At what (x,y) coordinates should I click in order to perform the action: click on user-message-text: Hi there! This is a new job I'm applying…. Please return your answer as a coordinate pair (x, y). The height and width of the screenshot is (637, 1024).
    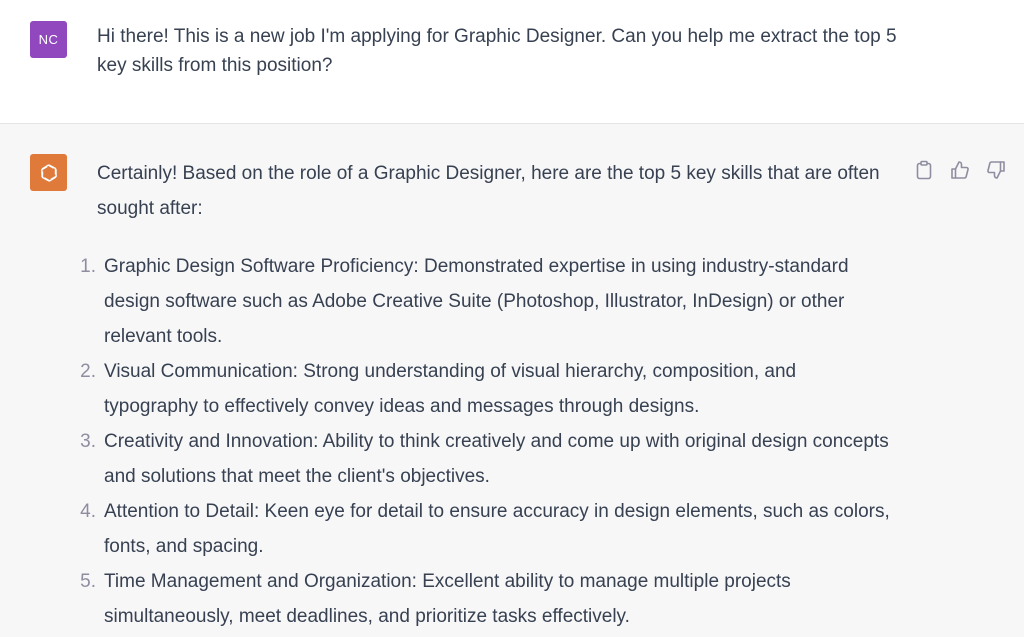
    Looking at the image, I should click on (497, 51).